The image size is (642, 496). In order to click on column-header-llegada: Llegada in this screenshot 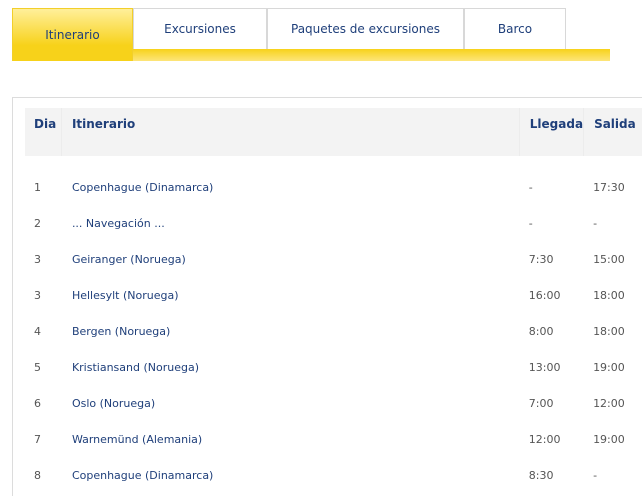, I will do `click(551, 132)`.